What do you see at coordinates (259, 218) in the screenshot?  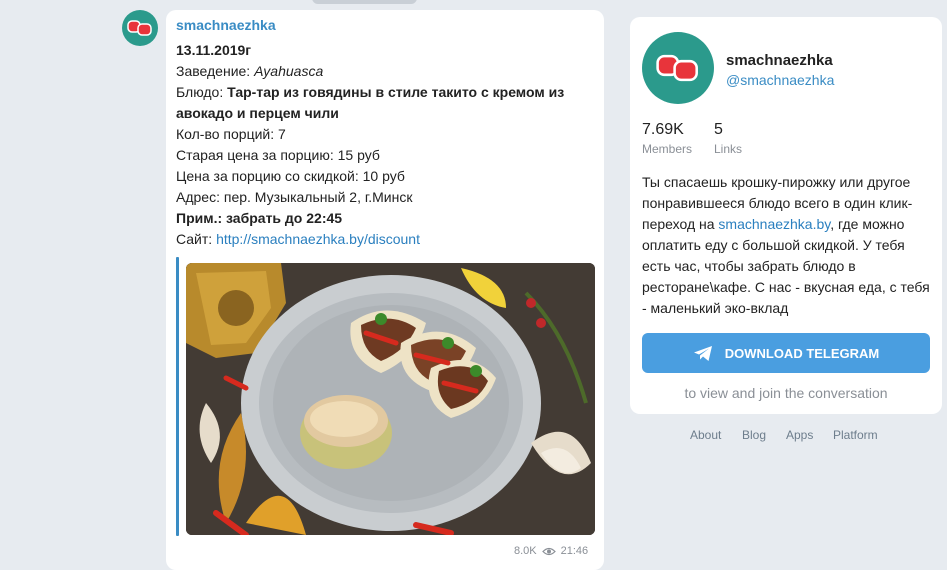 I see `pickup-note: Прим.: забрать до 22:45` at bounding box center [259, 218].